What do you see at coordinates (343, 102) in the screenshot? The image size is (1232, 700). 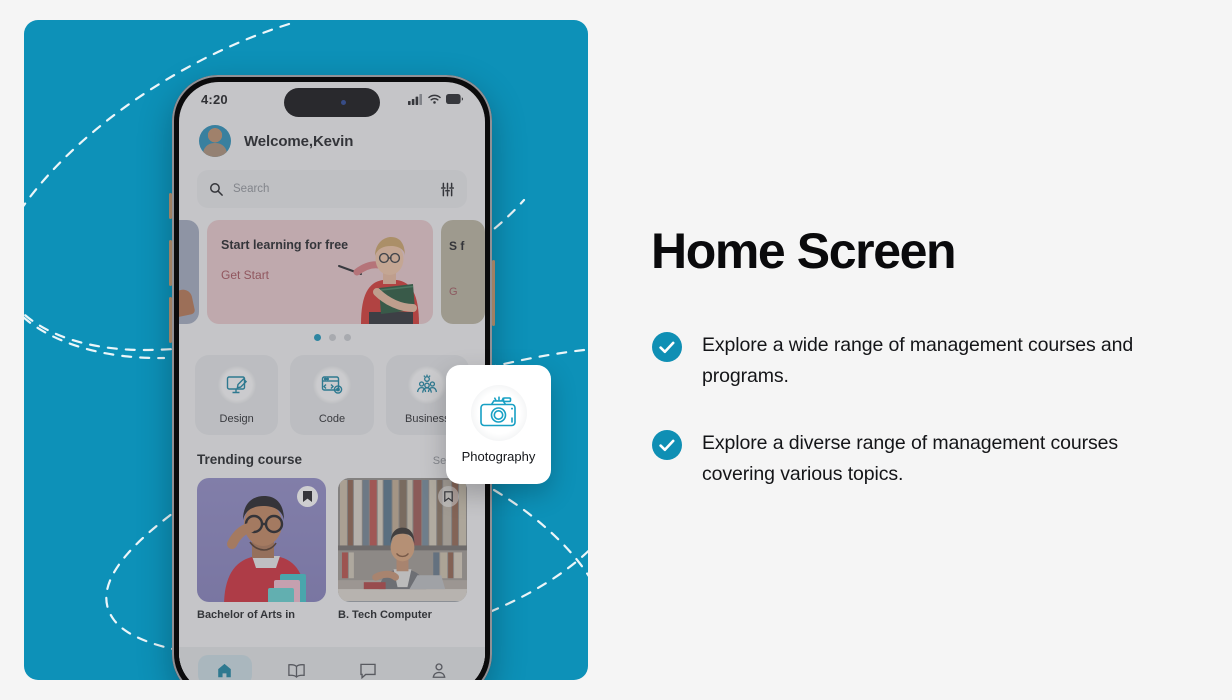 I see `front-camera-icon` at bounding box center [343, 102].